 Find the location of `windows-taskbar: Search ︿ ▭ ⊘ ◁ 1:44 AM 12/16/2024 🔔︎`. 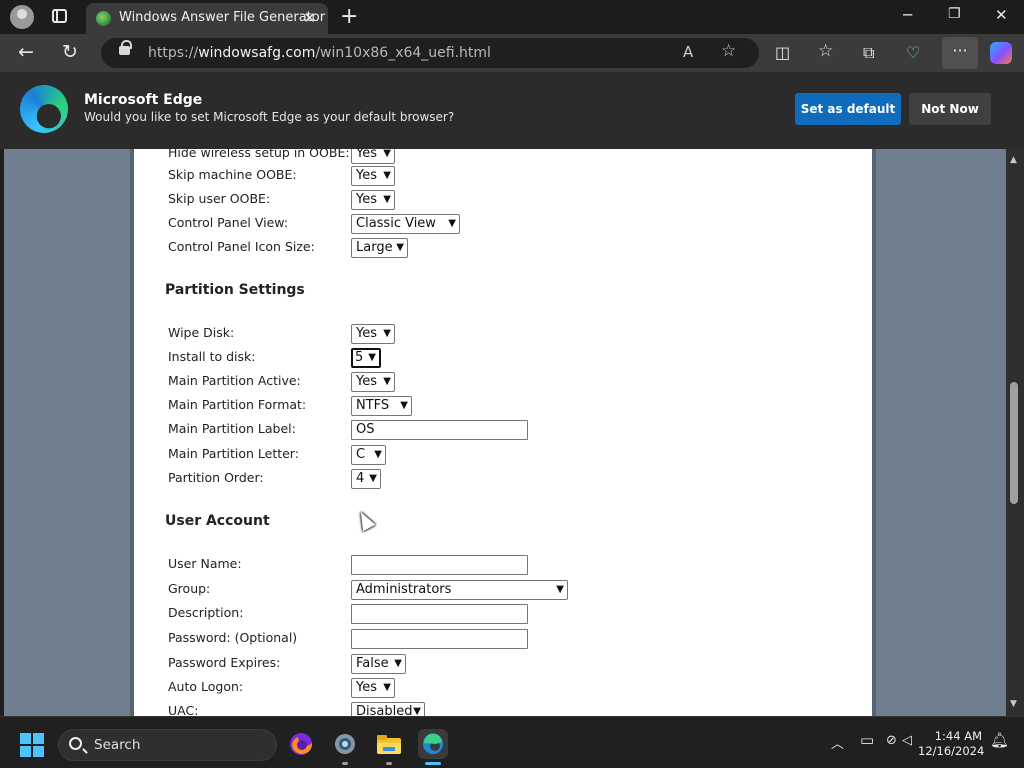

windows-taskbar: Search ︿ ▭ ⊘ ◁ 1:44 AM 12/16/2024 🔔︎ is located at coordinates (512, 742).